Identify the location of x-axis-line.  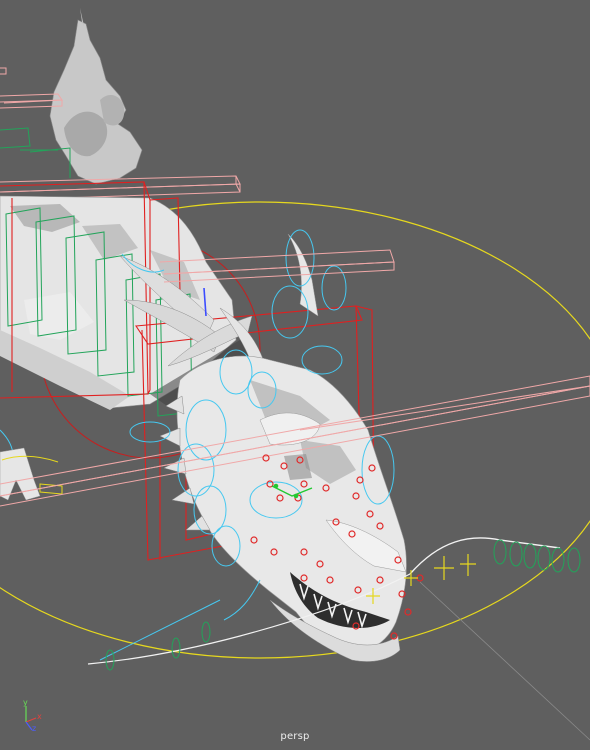
(31, 720).